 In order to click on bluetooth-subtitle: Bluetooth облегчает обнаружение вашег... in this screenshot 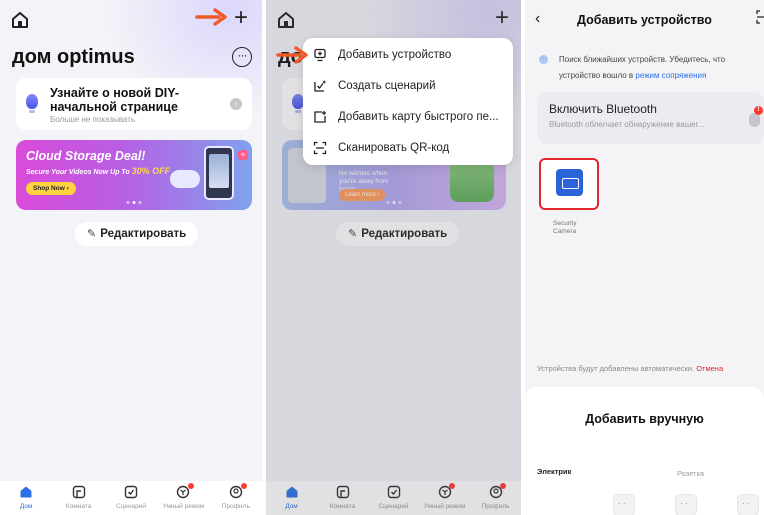, I will do `click(627, 124)`.